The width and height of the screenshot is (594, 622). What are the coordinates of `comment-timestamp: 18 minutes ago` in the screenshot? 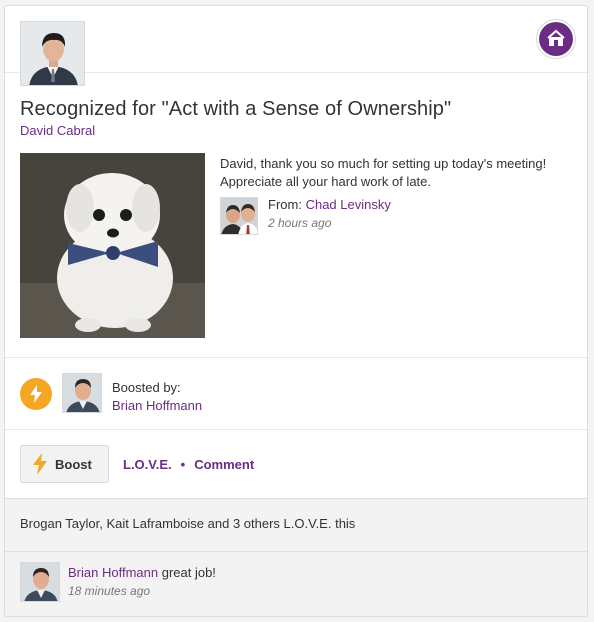 It's located at (109, 591).